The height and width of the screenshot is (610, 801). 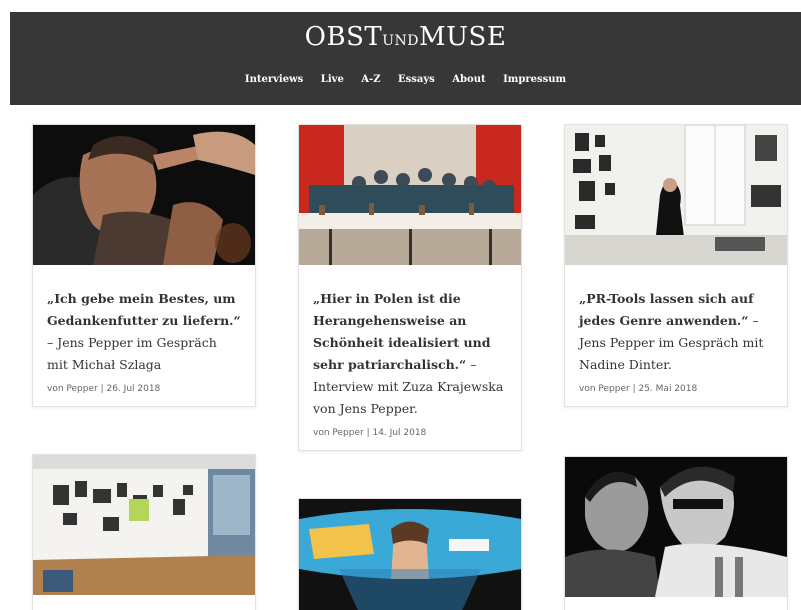 What do you see at coordinates (274, 79) in the screenshot?
I see `nav-interviews: Interviews` at bounding box center [274, 79].